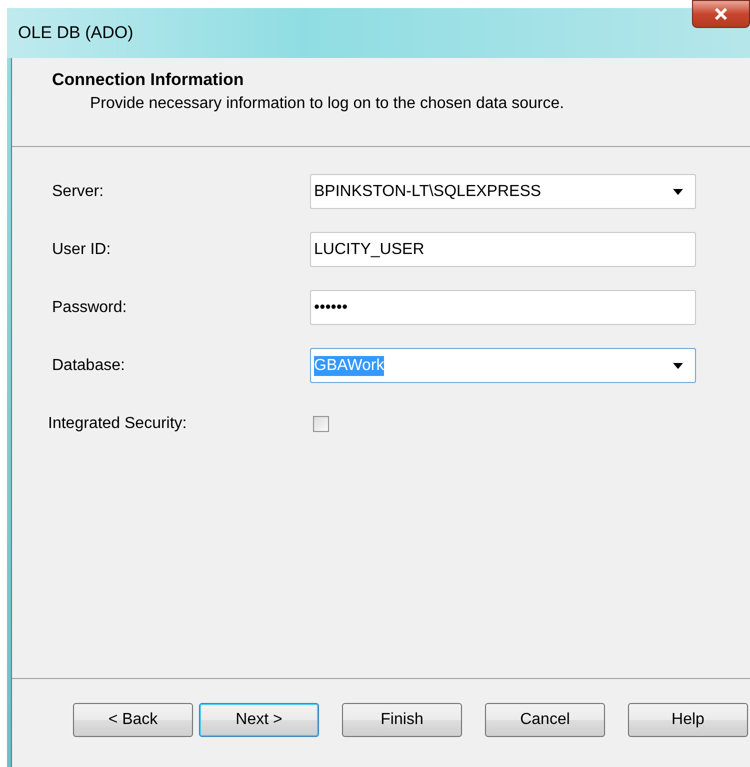 This screenshot has height=767, width=750. Describe the element at coordinates (503, 307) in the screenshot. I see `input-field: ••••••` at that location.